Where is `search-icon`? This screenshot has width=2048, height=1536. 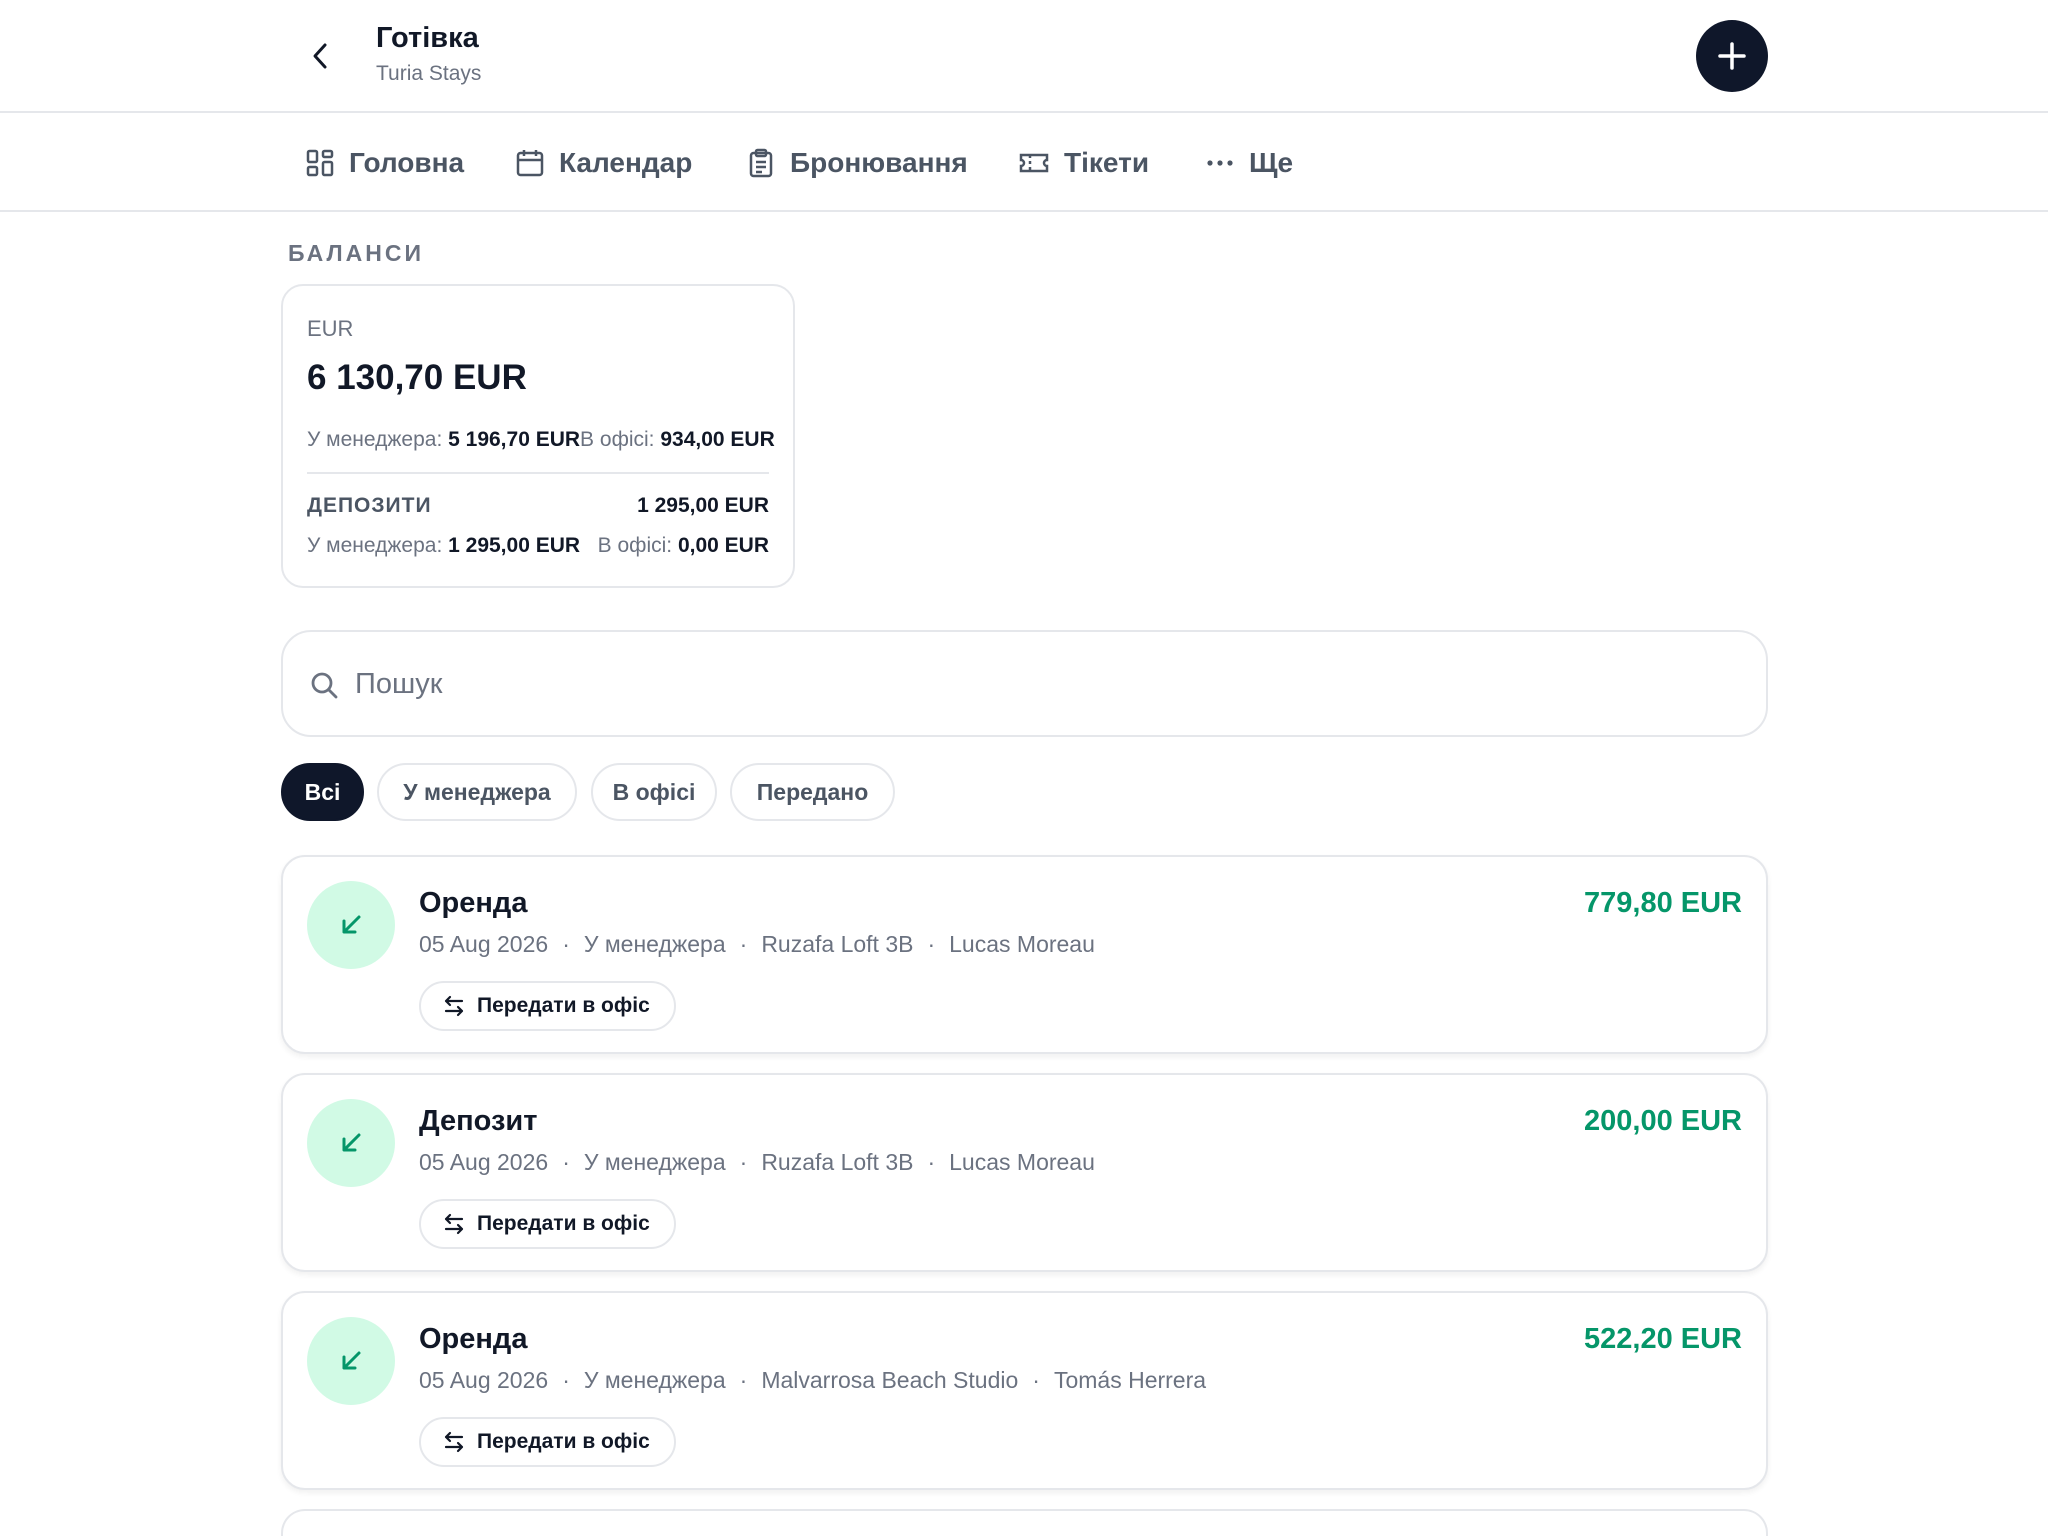 search-icon is located at coordinates (324, 685).